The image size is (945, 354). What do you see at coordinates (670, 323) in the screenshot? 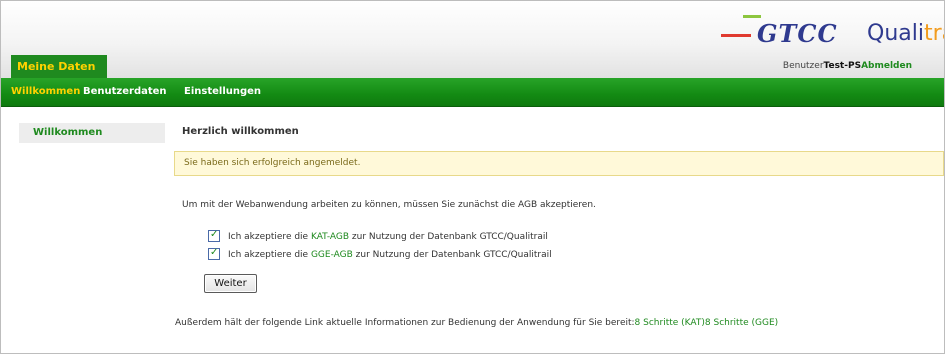
I see `link-8-schritte-kat: 8 Schritte (KAT)` at bounding box center [670, 323].